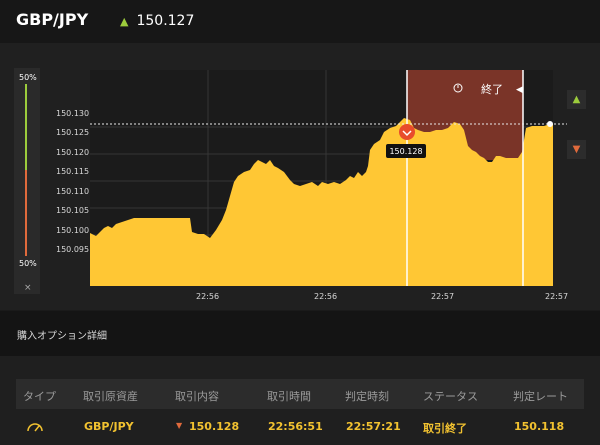 The image size is (600, 445). I want to click on table-header: タイプ 取引原資産 取引内容 取引時間 判定時刻 ステータス 判定レート, so click(300, 394).